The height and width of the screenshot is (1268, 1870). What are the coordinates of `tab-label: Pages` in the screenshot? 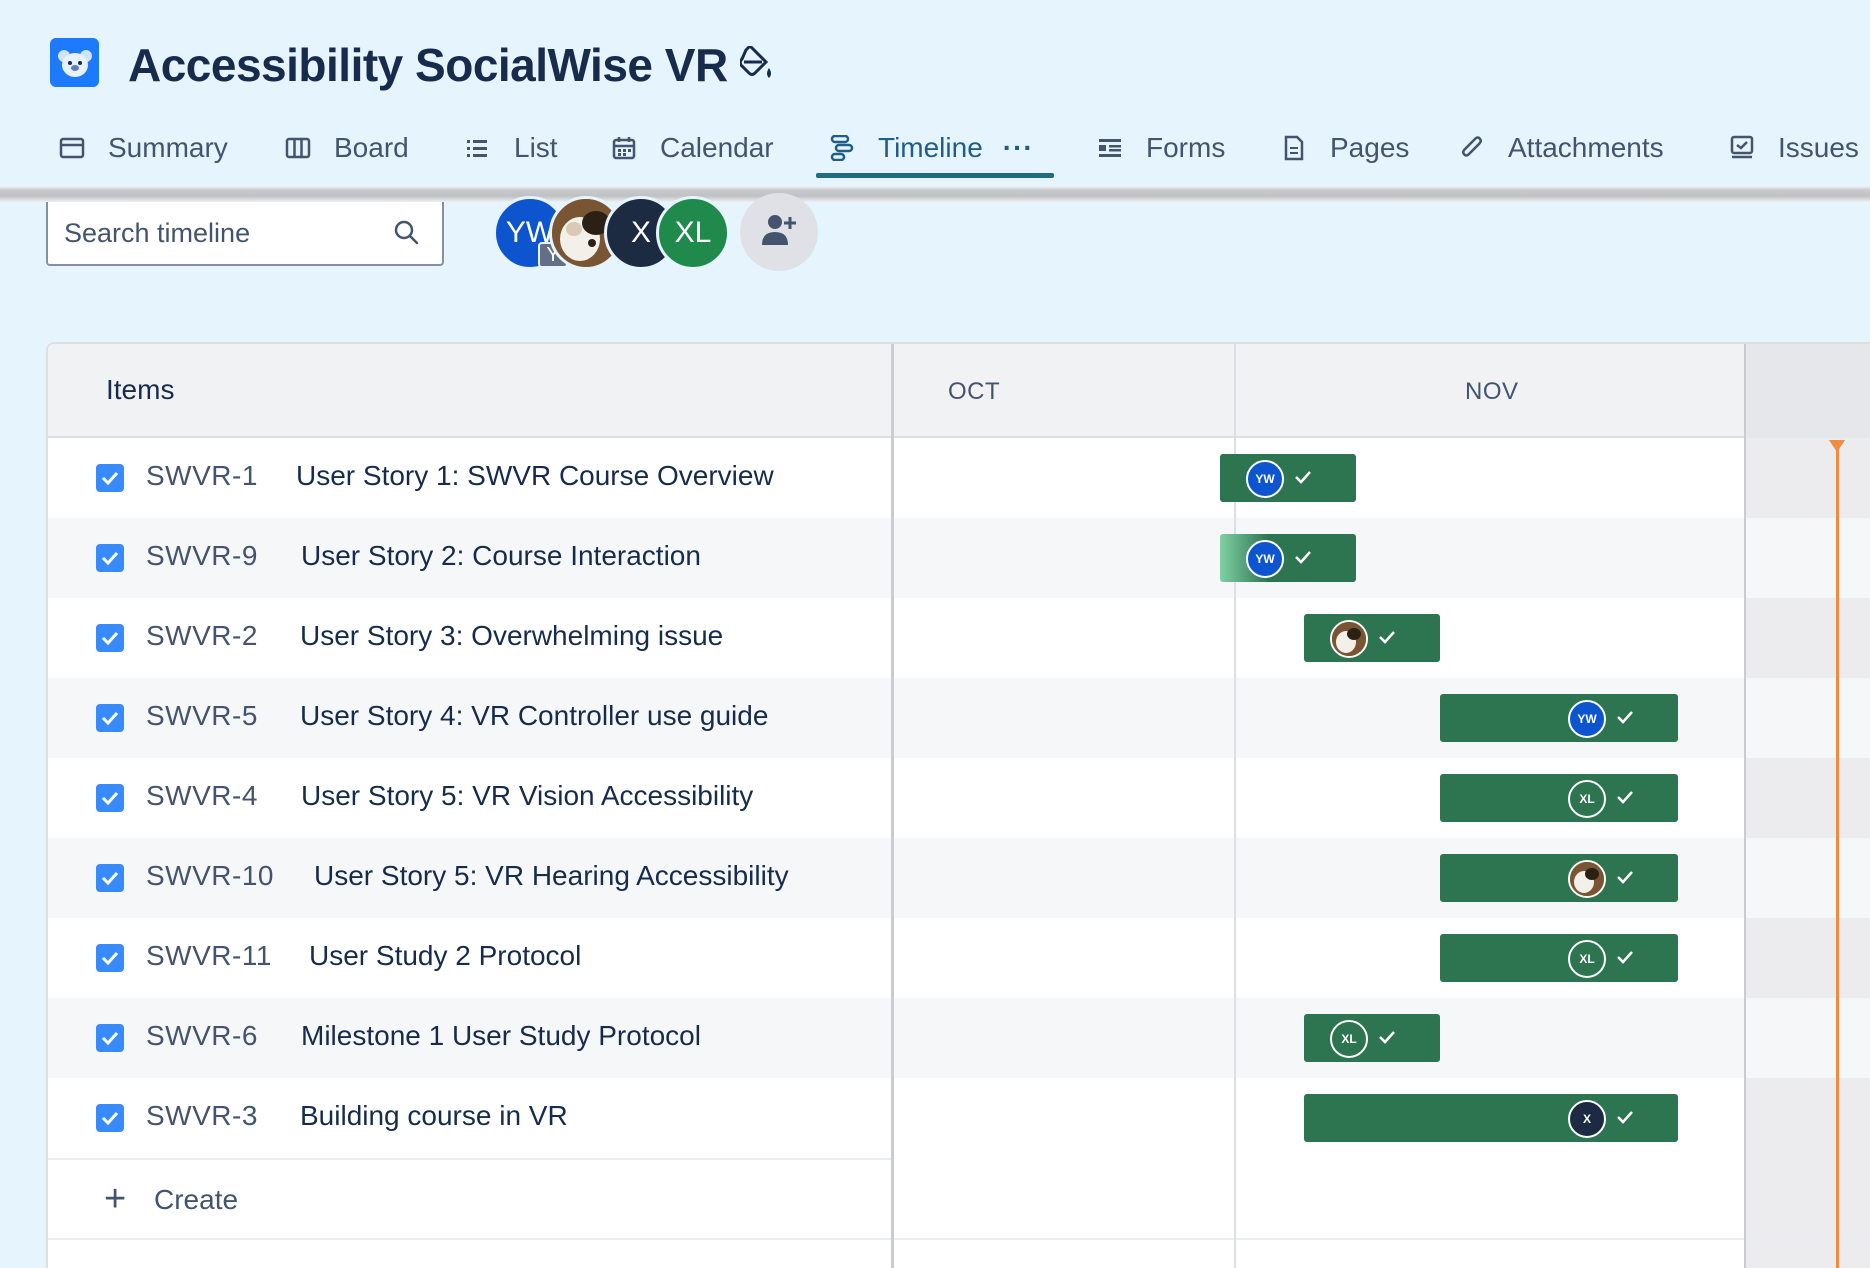 It's located at (1370, 147).